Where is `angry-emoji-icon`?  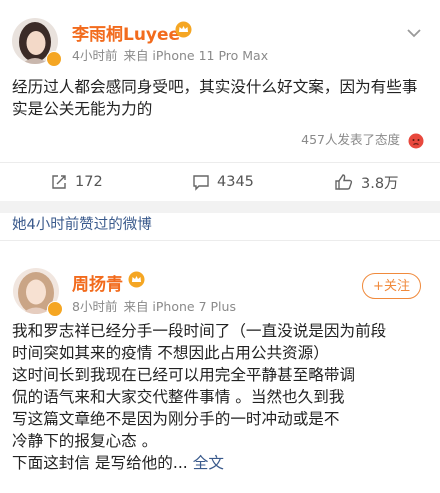
angry-emoji-icon is located at coordinates (416, 140).